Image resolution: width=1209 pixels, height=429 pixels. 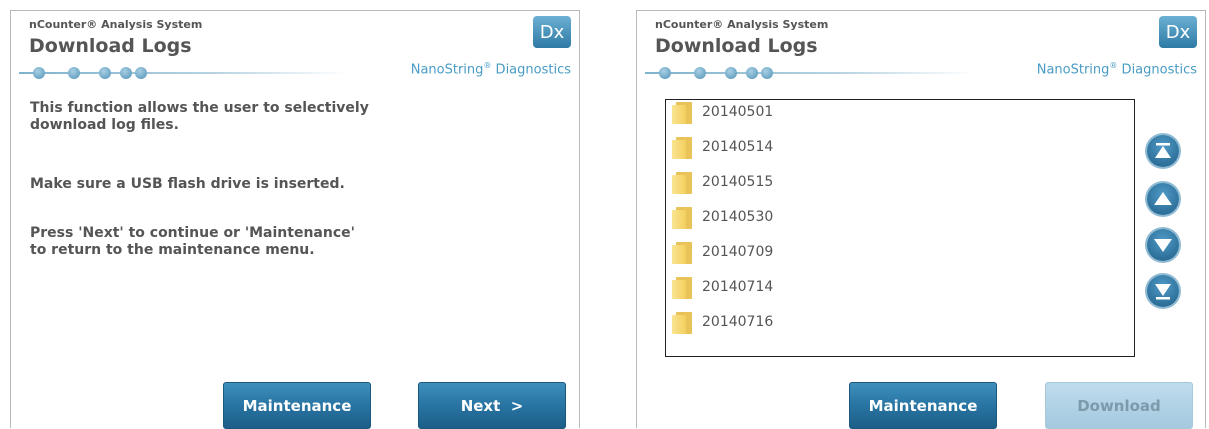 What do you see at coordinates (492, 405) in the screenshot?
I see `next-button: Next >` at bounding box center [492, 405].